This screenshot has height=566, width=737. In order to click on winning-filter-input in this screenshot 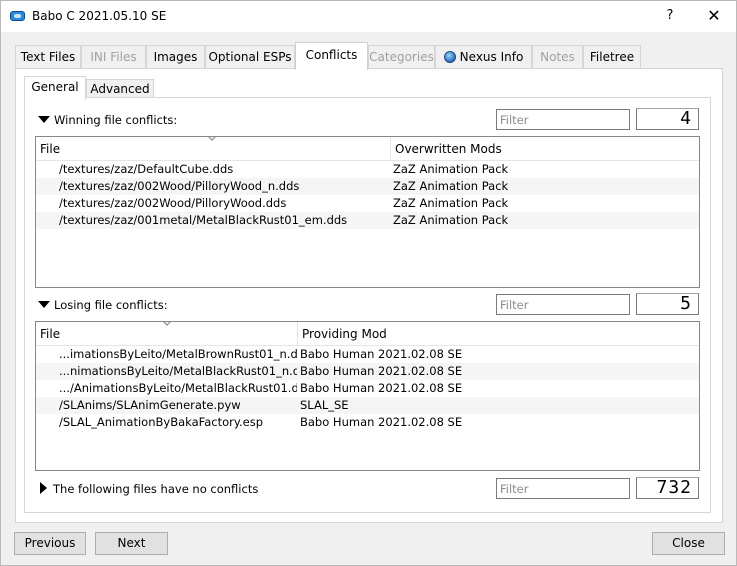, I will do `click(563, 119)`.